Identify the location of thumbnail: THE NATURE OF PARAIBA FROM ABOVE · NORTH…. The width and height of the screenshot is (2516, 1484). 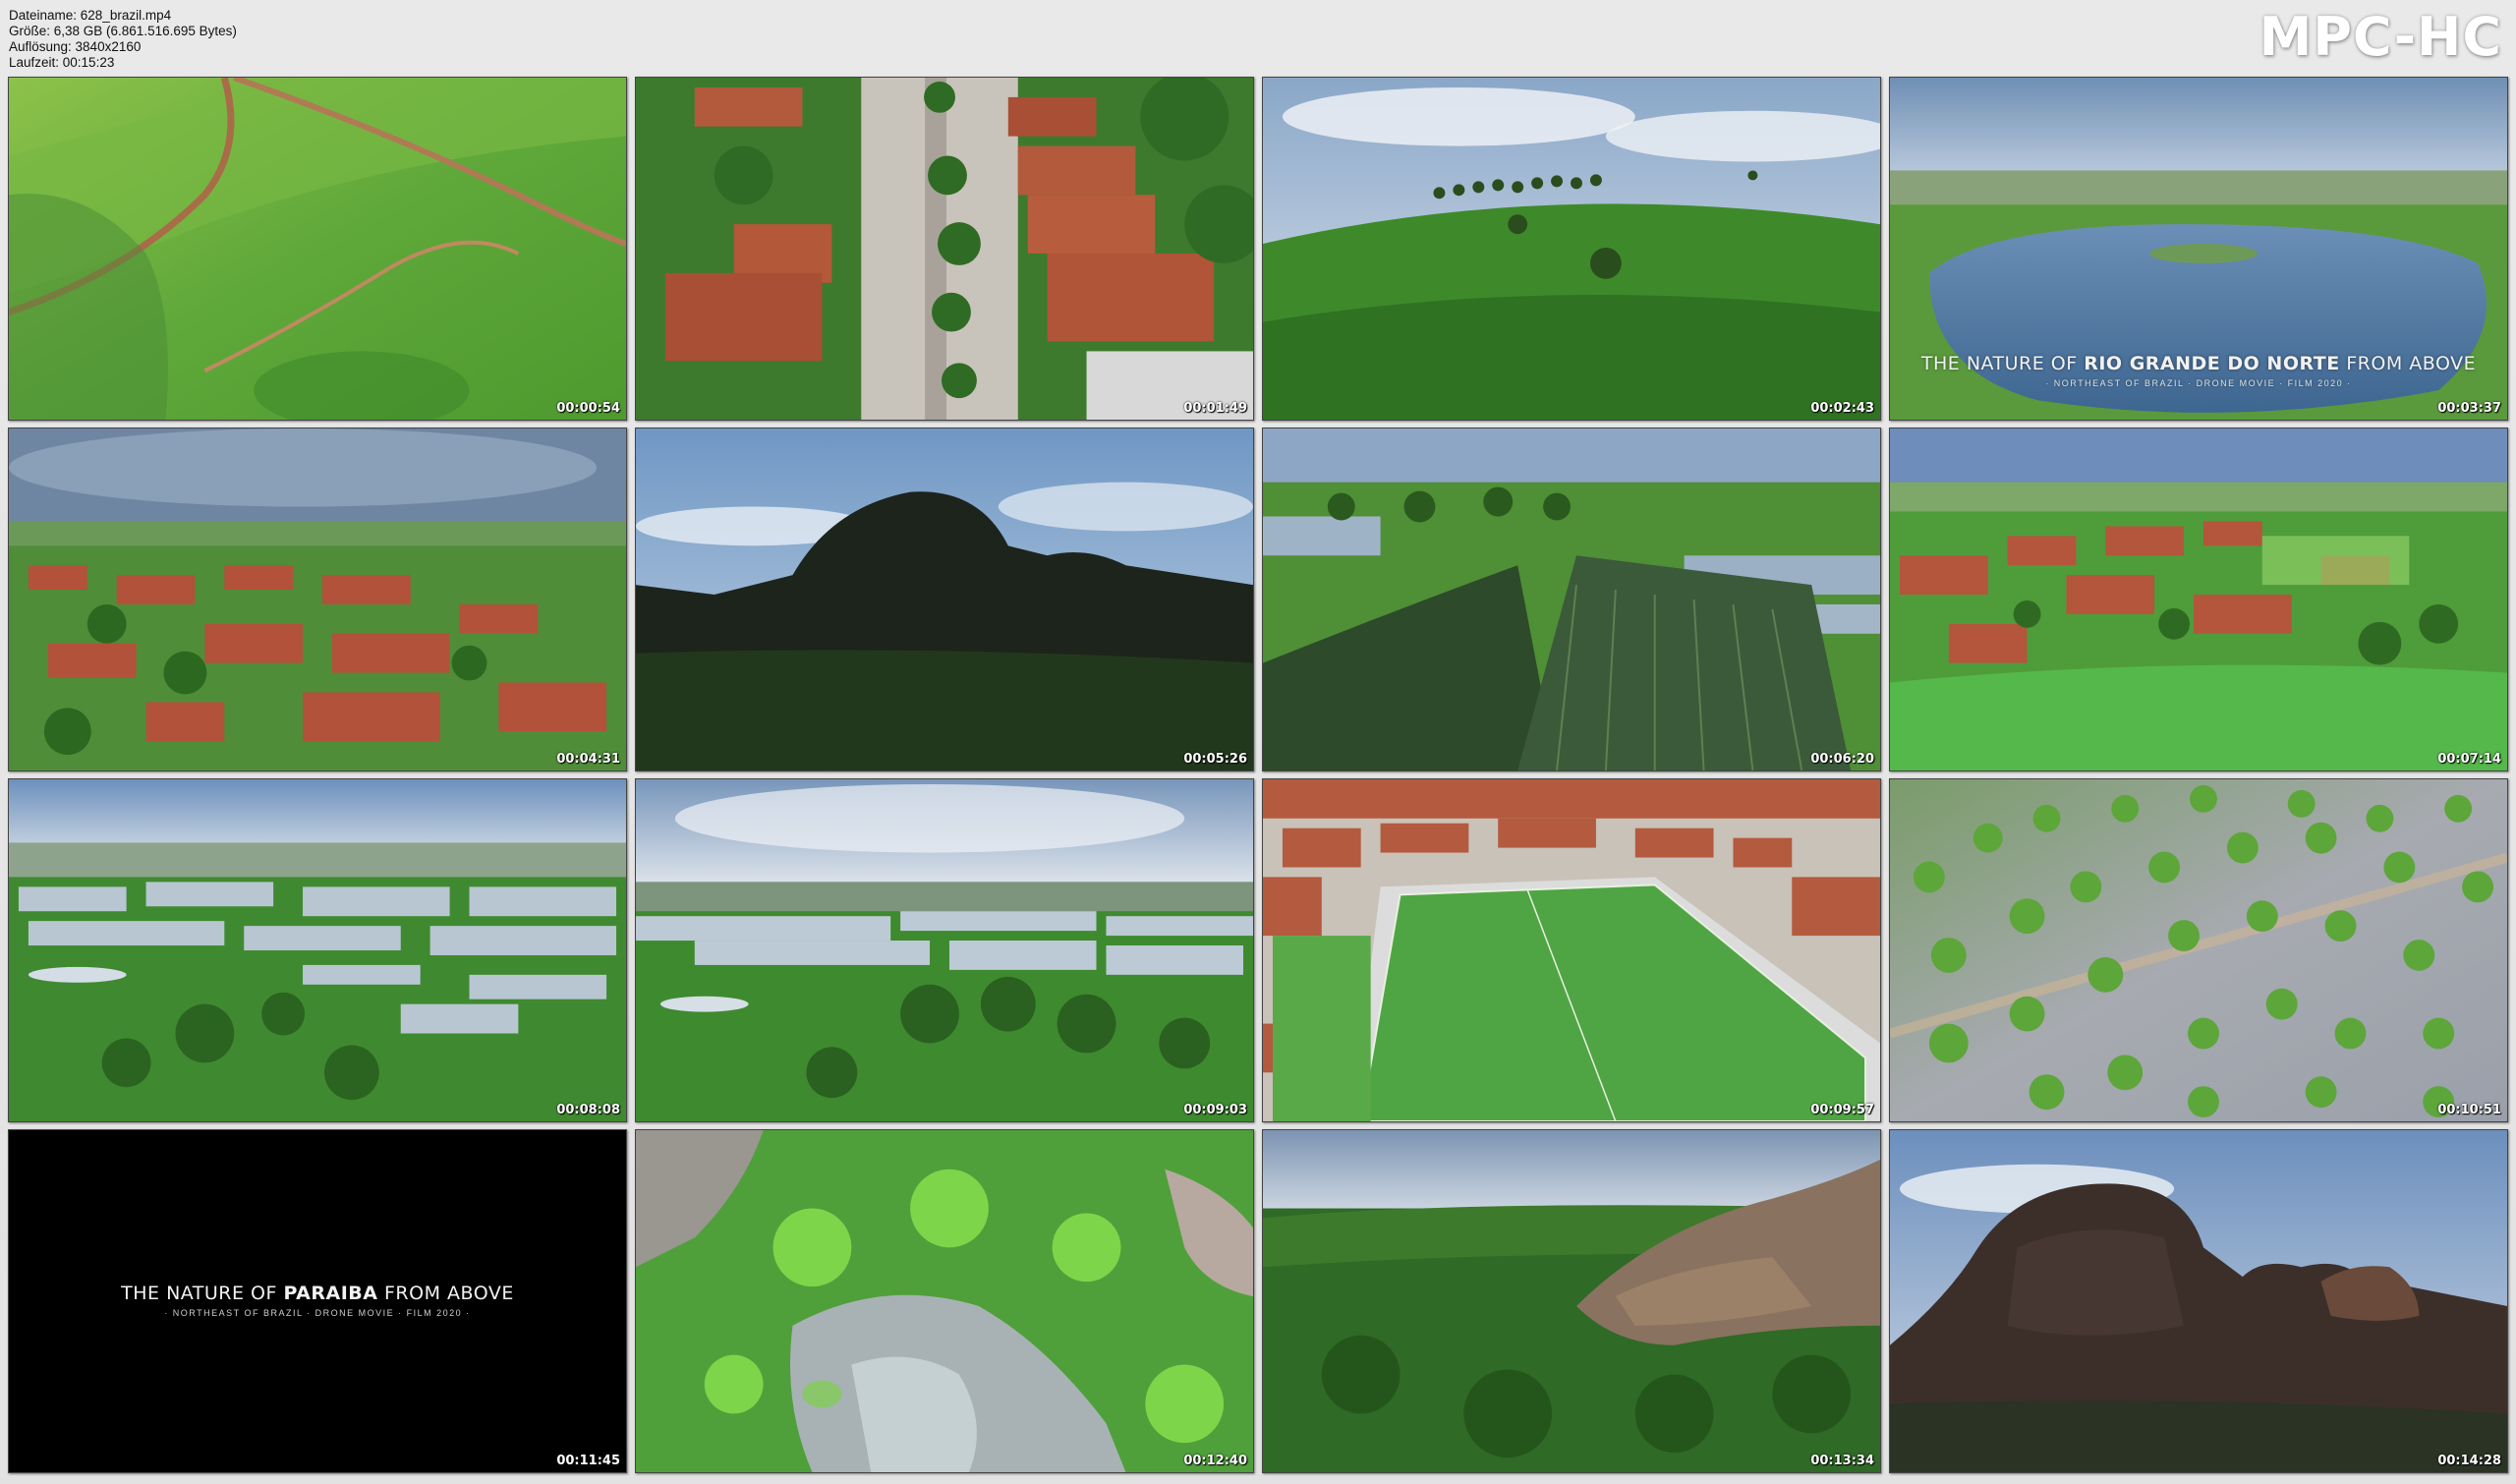
(317, 1301).